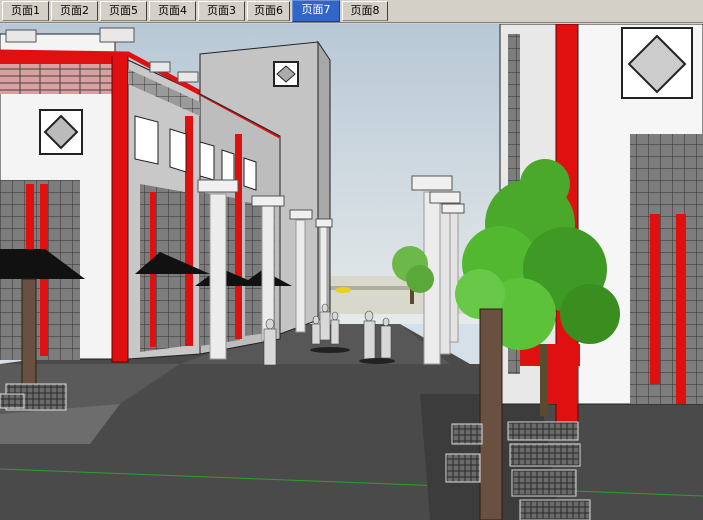 The height and width of the screenshot is (520, 703). What do you see at coordinates (74, 11) in the screenshot?
I see `tab-page-2: 页面2` at bounding box center [74, 11].